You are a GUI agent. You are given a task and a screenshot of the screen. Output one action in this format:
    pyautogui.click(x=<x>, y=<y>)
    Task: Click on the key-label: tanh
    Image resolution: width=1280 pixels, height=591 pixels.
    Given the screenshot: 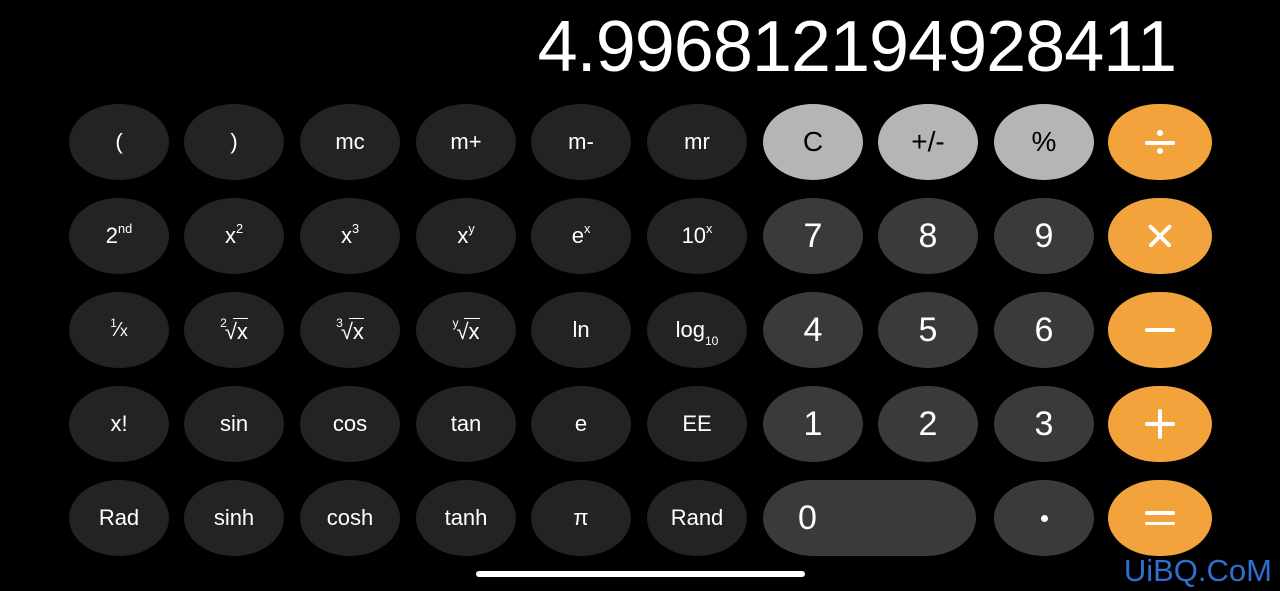 What is the action you would take?
    pyautogui.click(x=466, y=517)
    